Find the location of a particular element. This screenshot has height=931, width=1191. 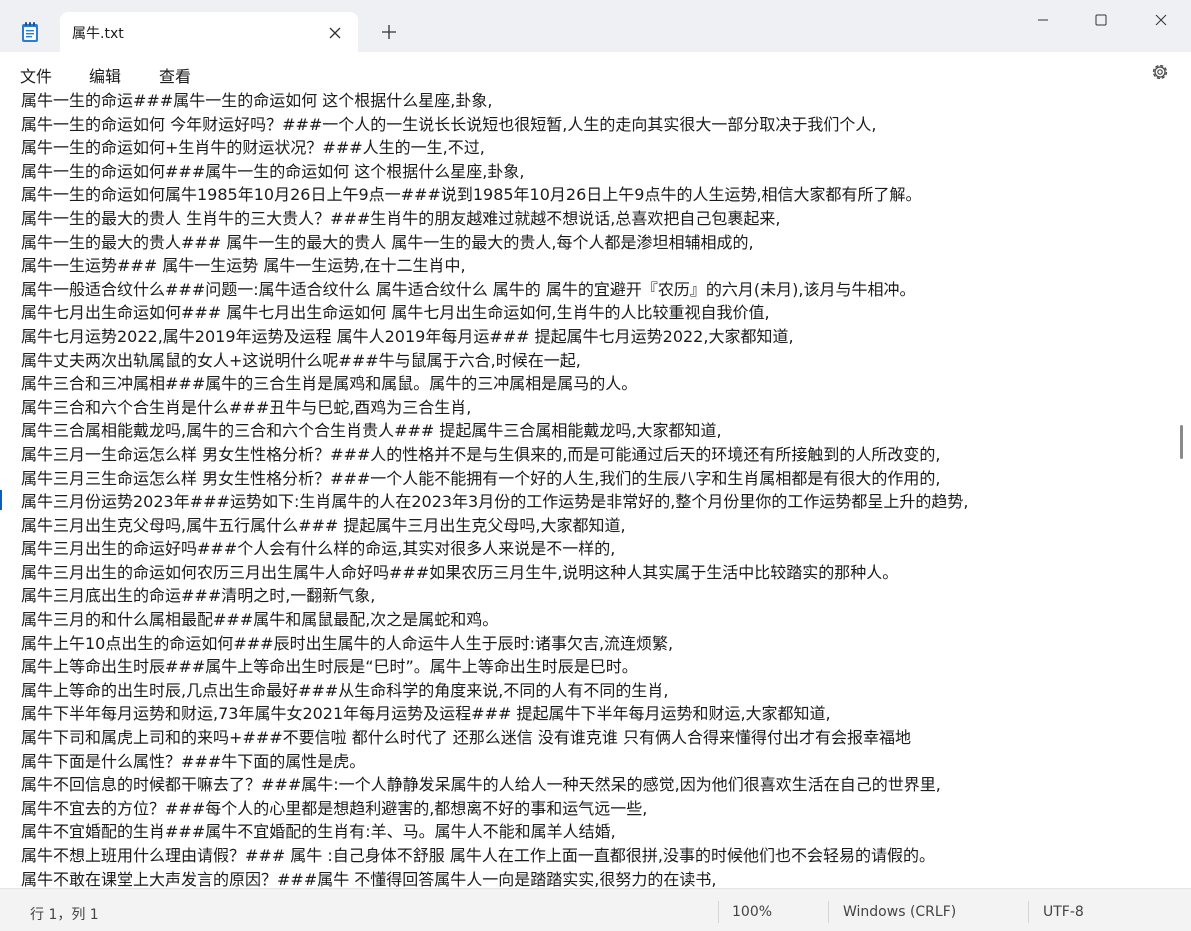

maximize-icon is located at coordinates (1101, 20).